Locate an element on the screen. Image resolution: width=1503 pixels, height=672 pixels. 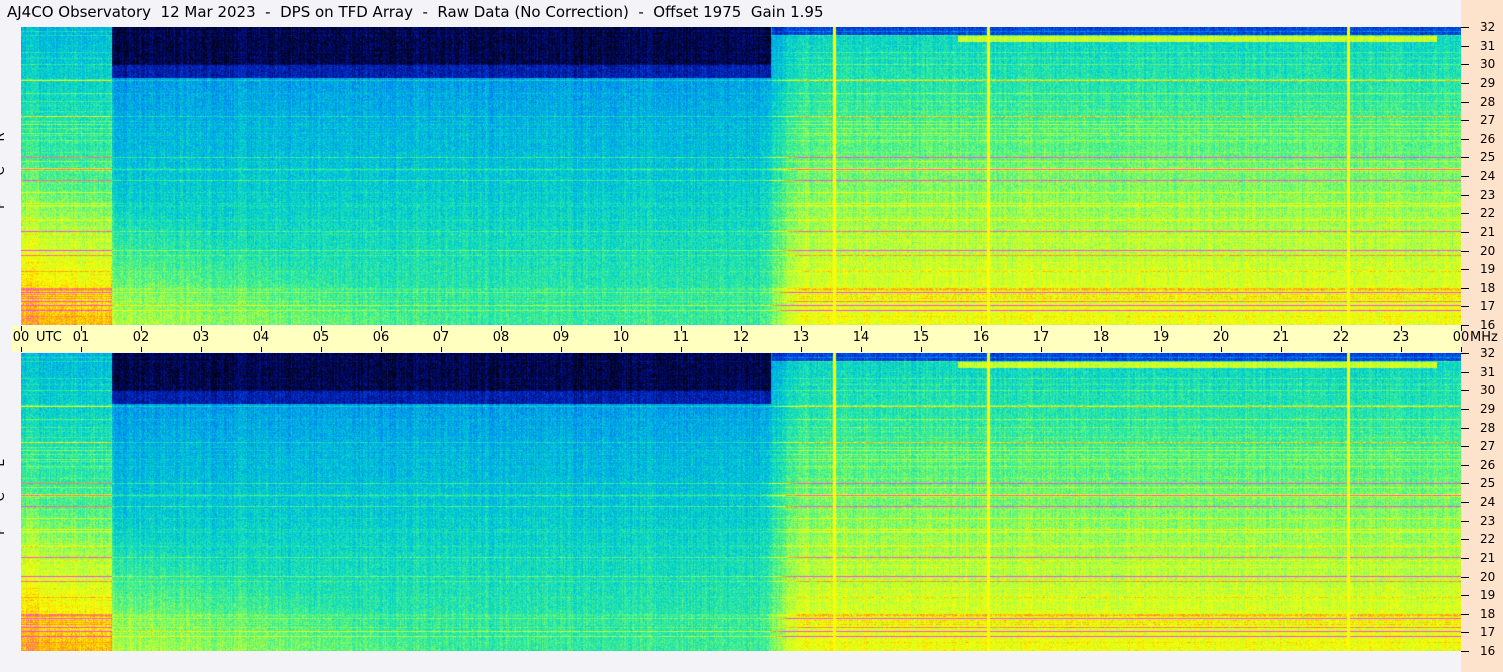
x-tick-label: 04 is located at coordinates (261, 337).